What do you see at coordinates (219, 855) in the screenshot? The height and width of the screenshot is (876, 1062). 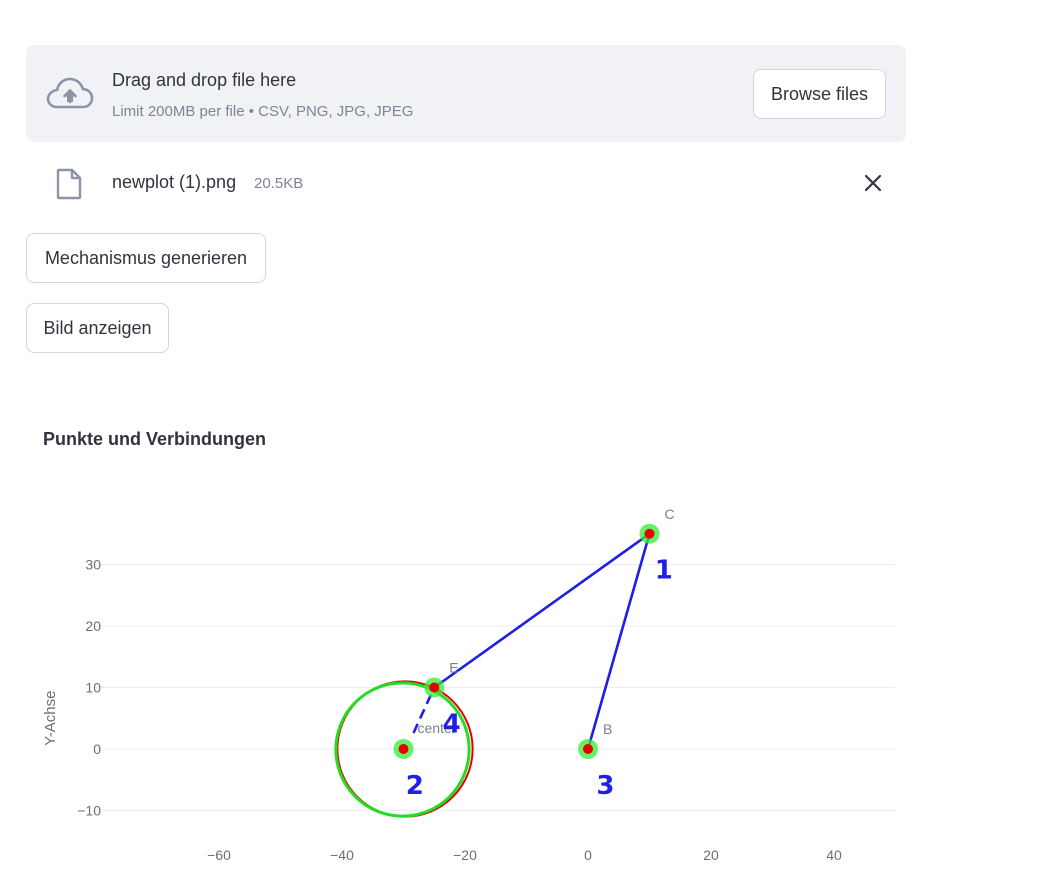 I see `x-tick-label: −60` at bounding box center [219, 855].